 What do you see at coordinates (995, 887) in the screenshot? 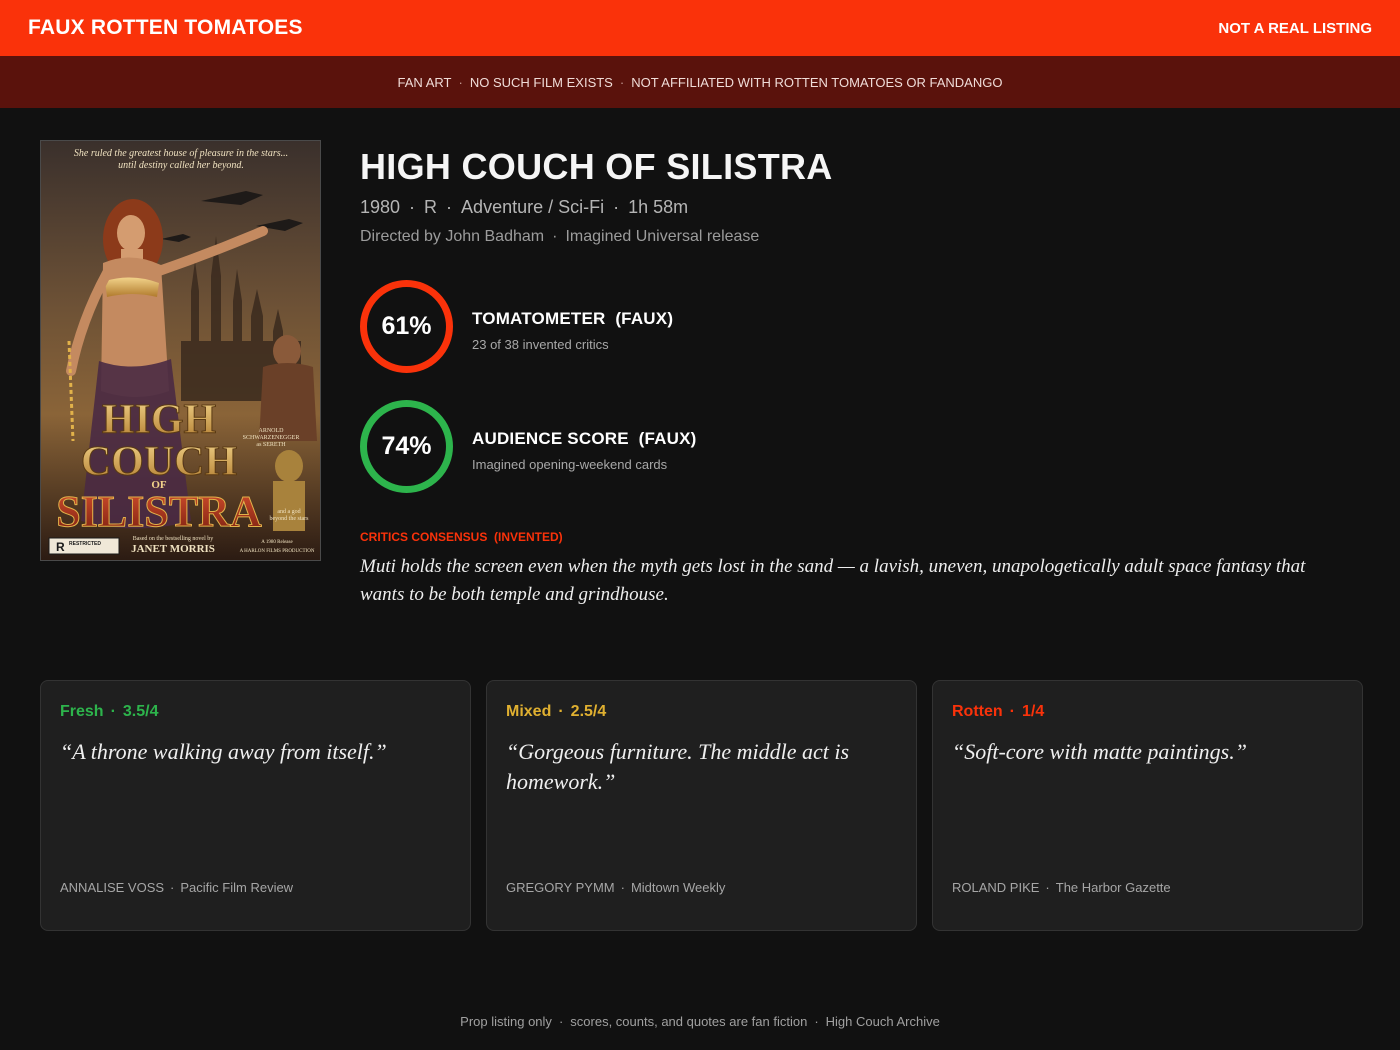
I see `critic-name: ROLAND PIKE` at bounding box center [995, 887].